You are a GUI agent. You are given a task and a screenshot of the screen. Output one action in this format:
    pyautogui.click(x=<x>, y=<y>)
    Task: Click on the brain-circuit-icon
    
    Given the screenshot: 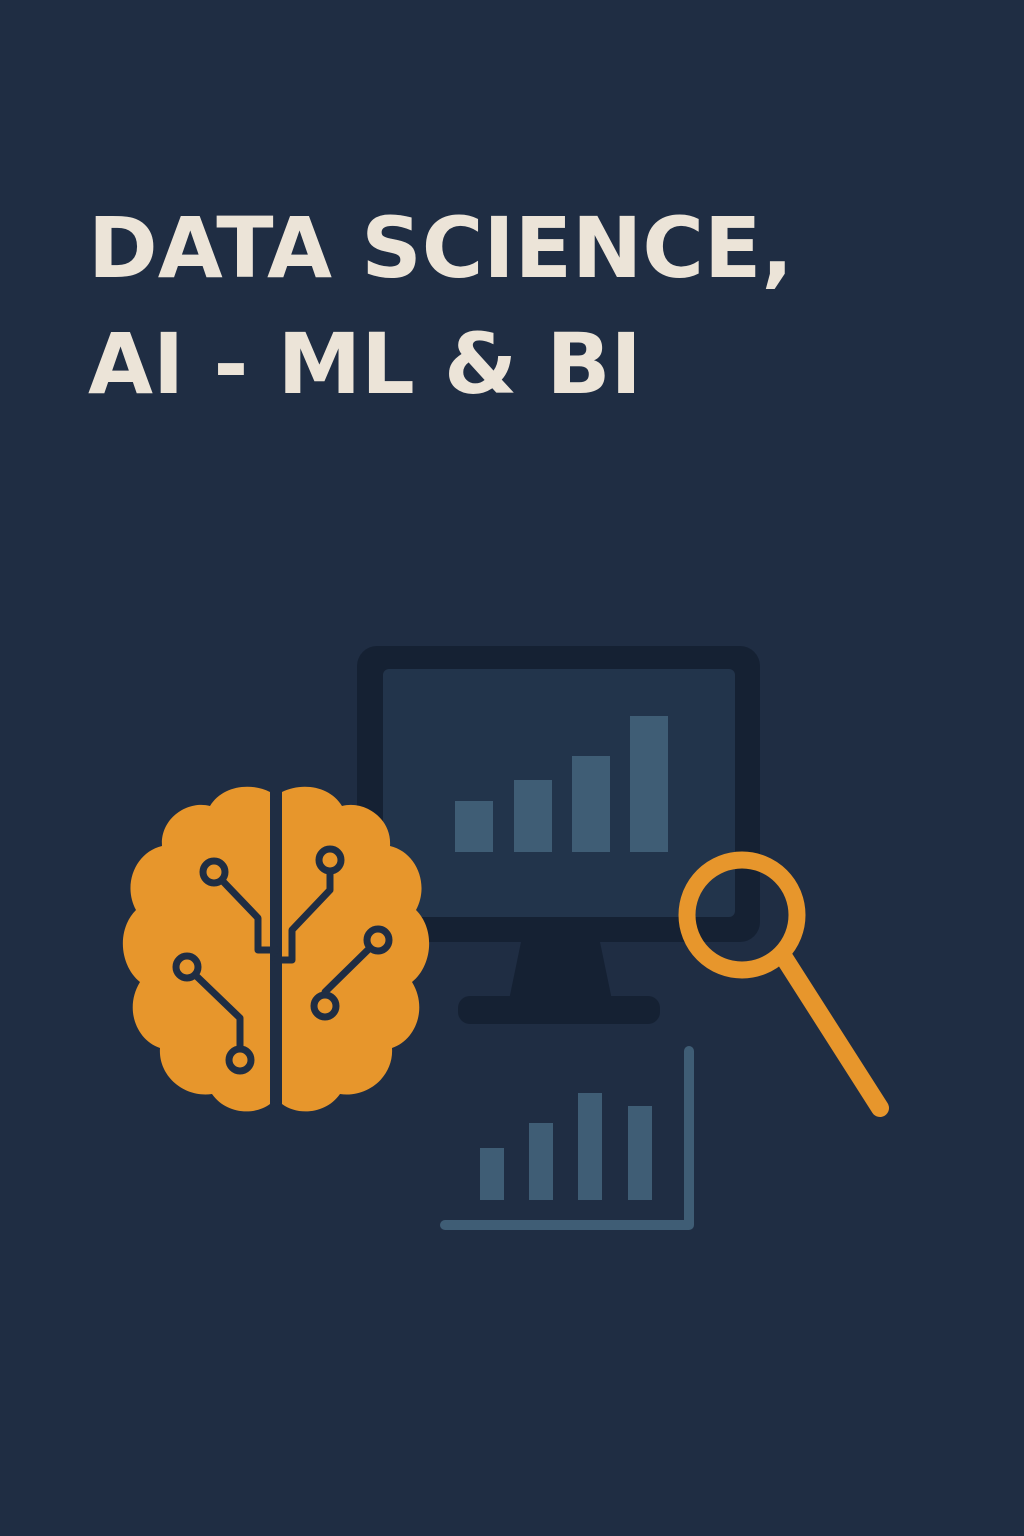 What is the action you would take?
    pyautogui.click(x=276, y=949)
    